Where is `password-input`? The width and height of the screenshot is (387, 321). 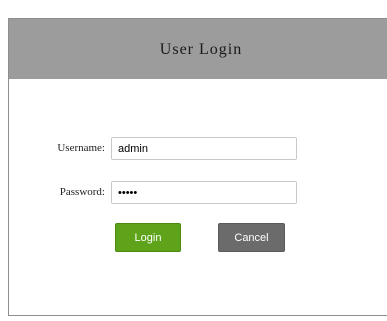
password-input is located at coordinates (204, 192).